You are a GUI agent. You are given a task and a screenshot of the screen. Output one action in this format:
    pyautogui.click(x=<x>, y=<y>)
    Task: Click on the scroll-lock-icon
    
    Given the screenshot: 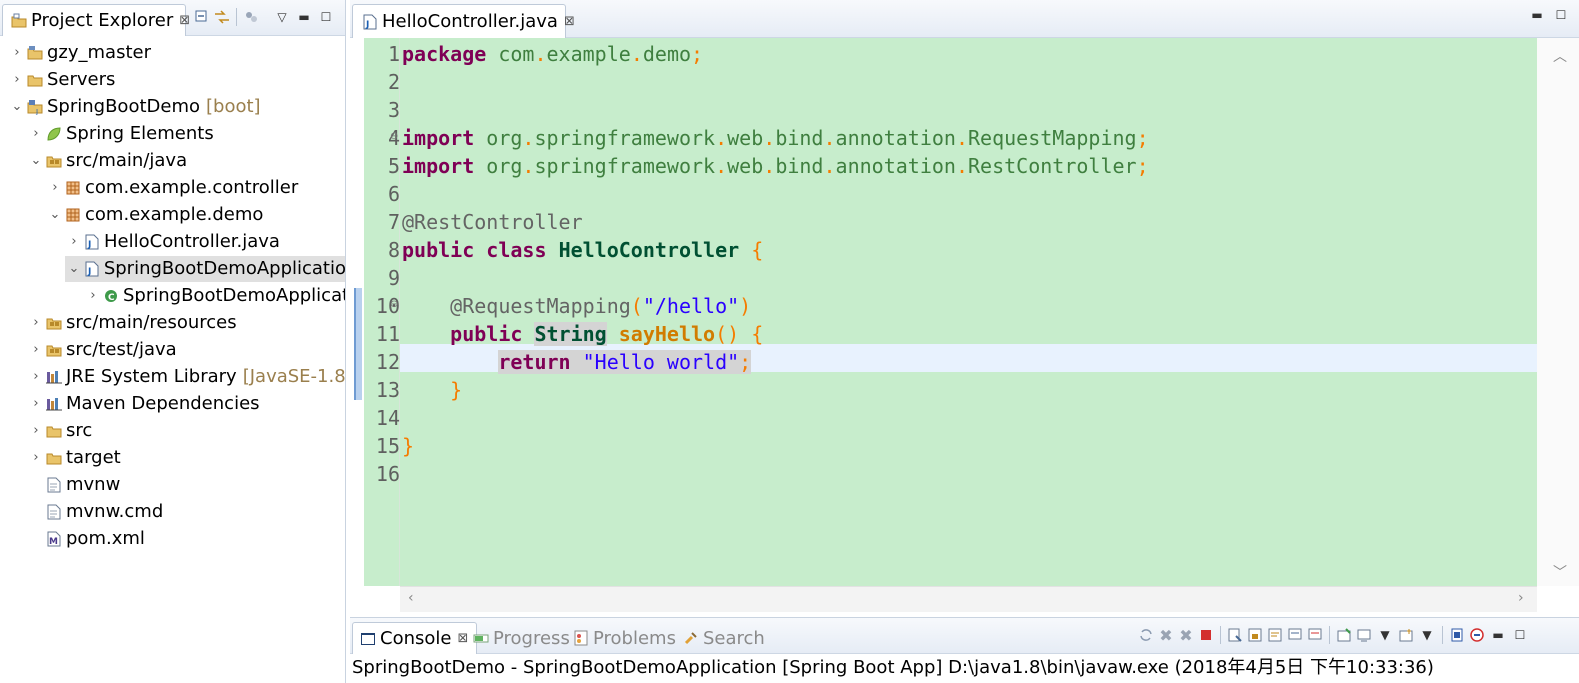 What is the action you would take?
    pyautogui.click(x=1255, y=635)
    